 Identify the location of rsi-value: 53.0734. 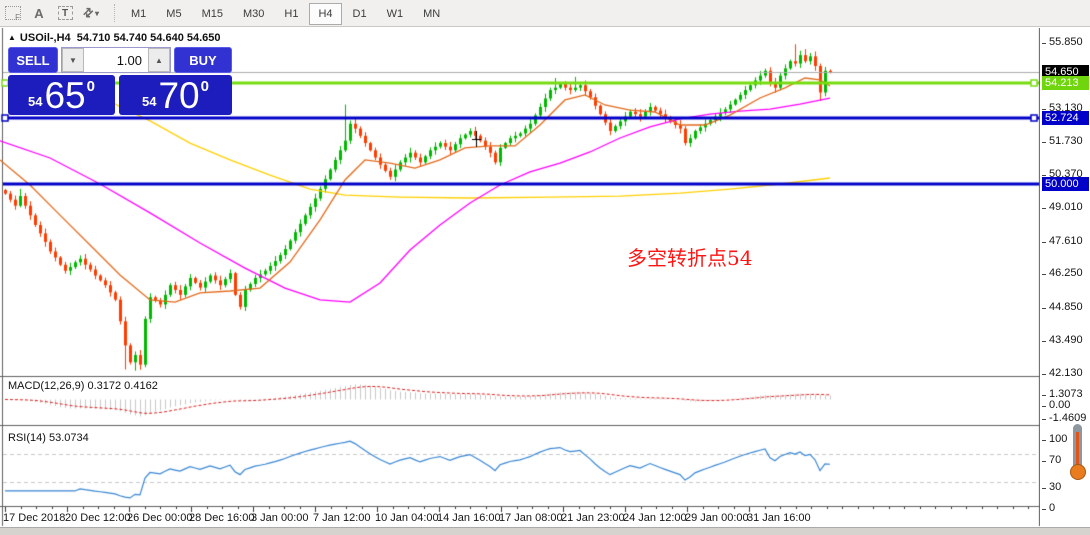
(68, 438).